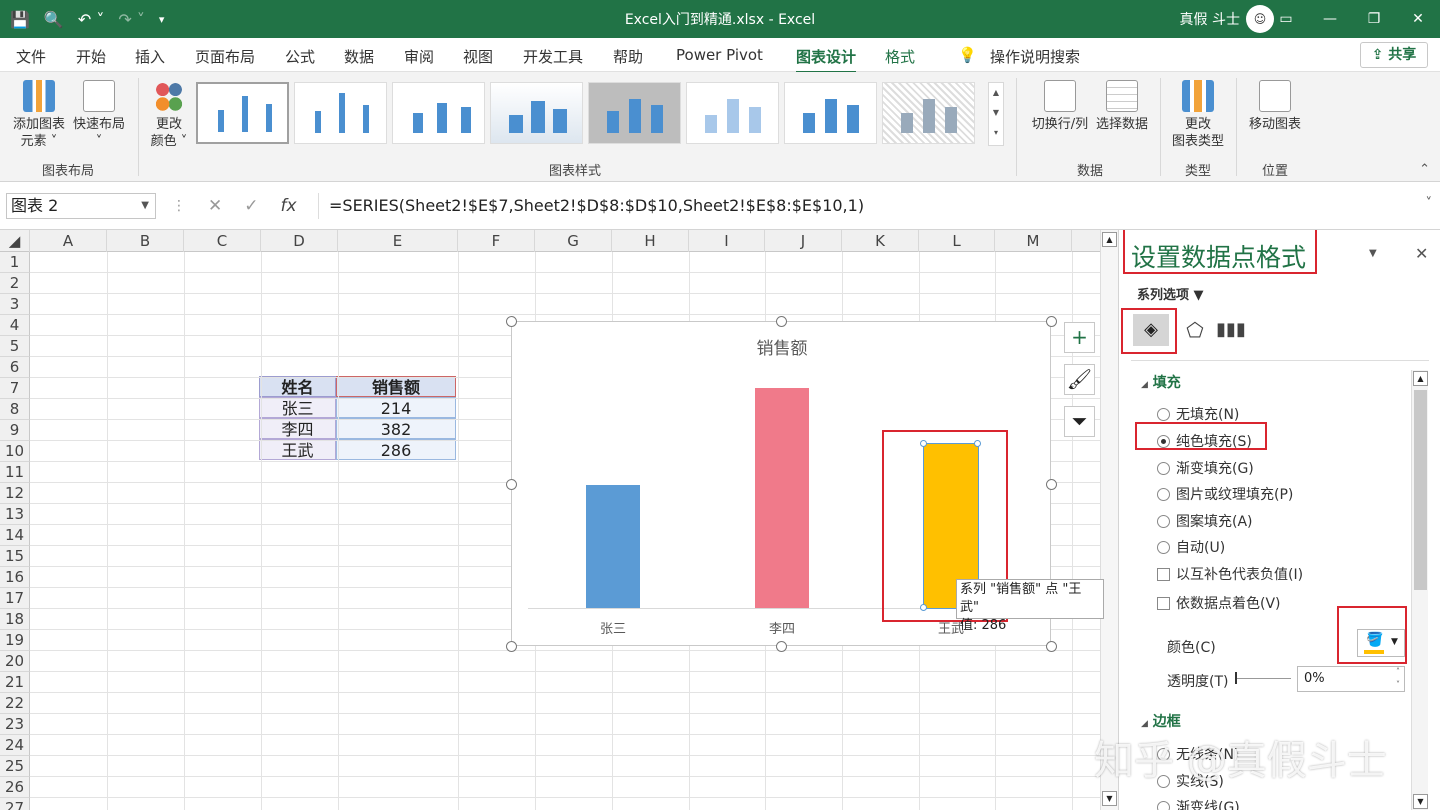  I want to click on column-header: B, so click(145, 241).